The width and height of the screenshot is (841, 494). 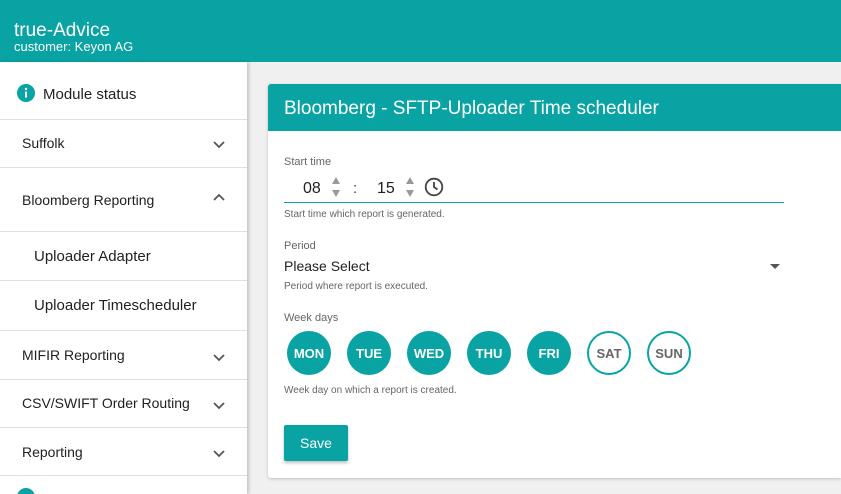 I want to click on day-toggle-thu: THU, so click(x=489, y=353).